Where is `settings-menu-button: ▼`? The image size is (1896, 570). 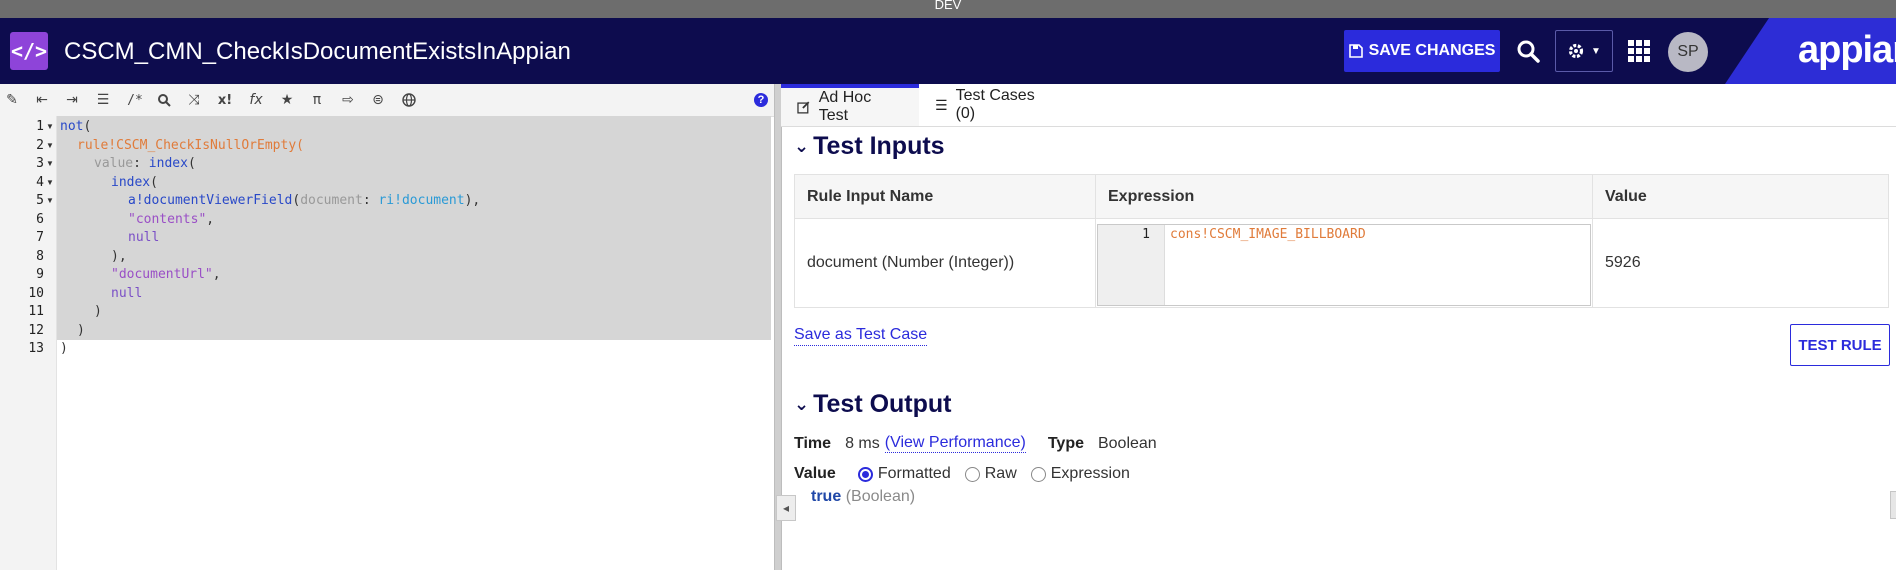
settings-menu-button: ▼ is located at coordinates (1584, 51).